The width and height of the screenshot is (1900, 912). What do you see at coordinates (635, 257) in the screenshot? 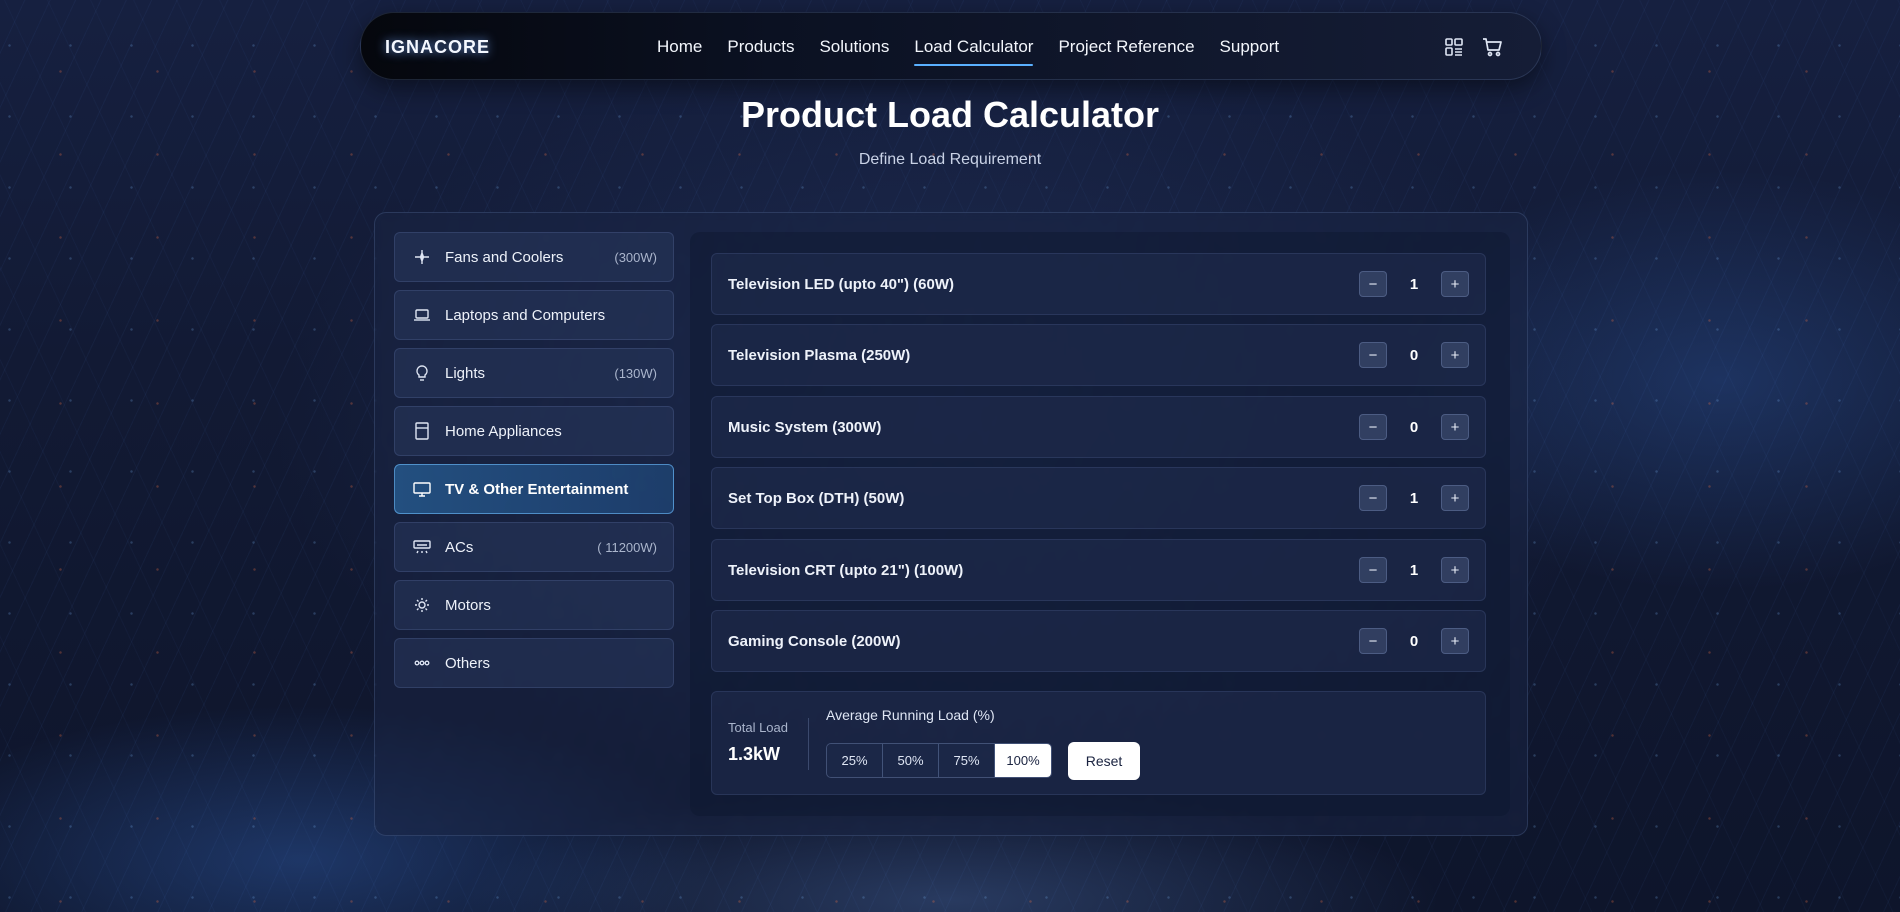
I see `category-watts: (300W)` at bounding box center [635, 257].